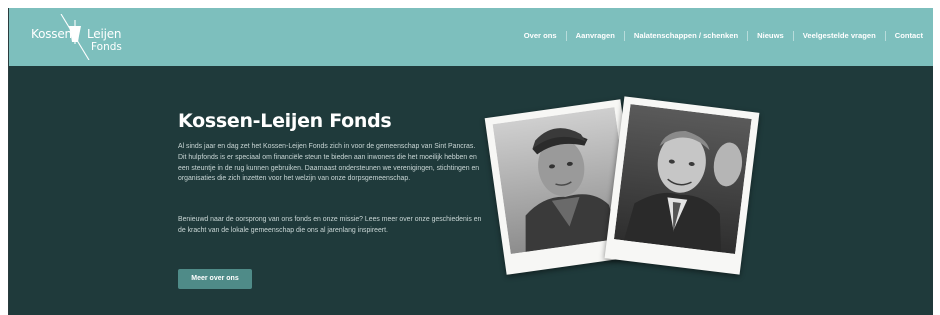 The height and width of the screenshot is (315, 940). What do you see at coordinates (104, 34) in the screenshot?
I see `logo-text-leijen: Leijen` at bounding box center [104, 34].